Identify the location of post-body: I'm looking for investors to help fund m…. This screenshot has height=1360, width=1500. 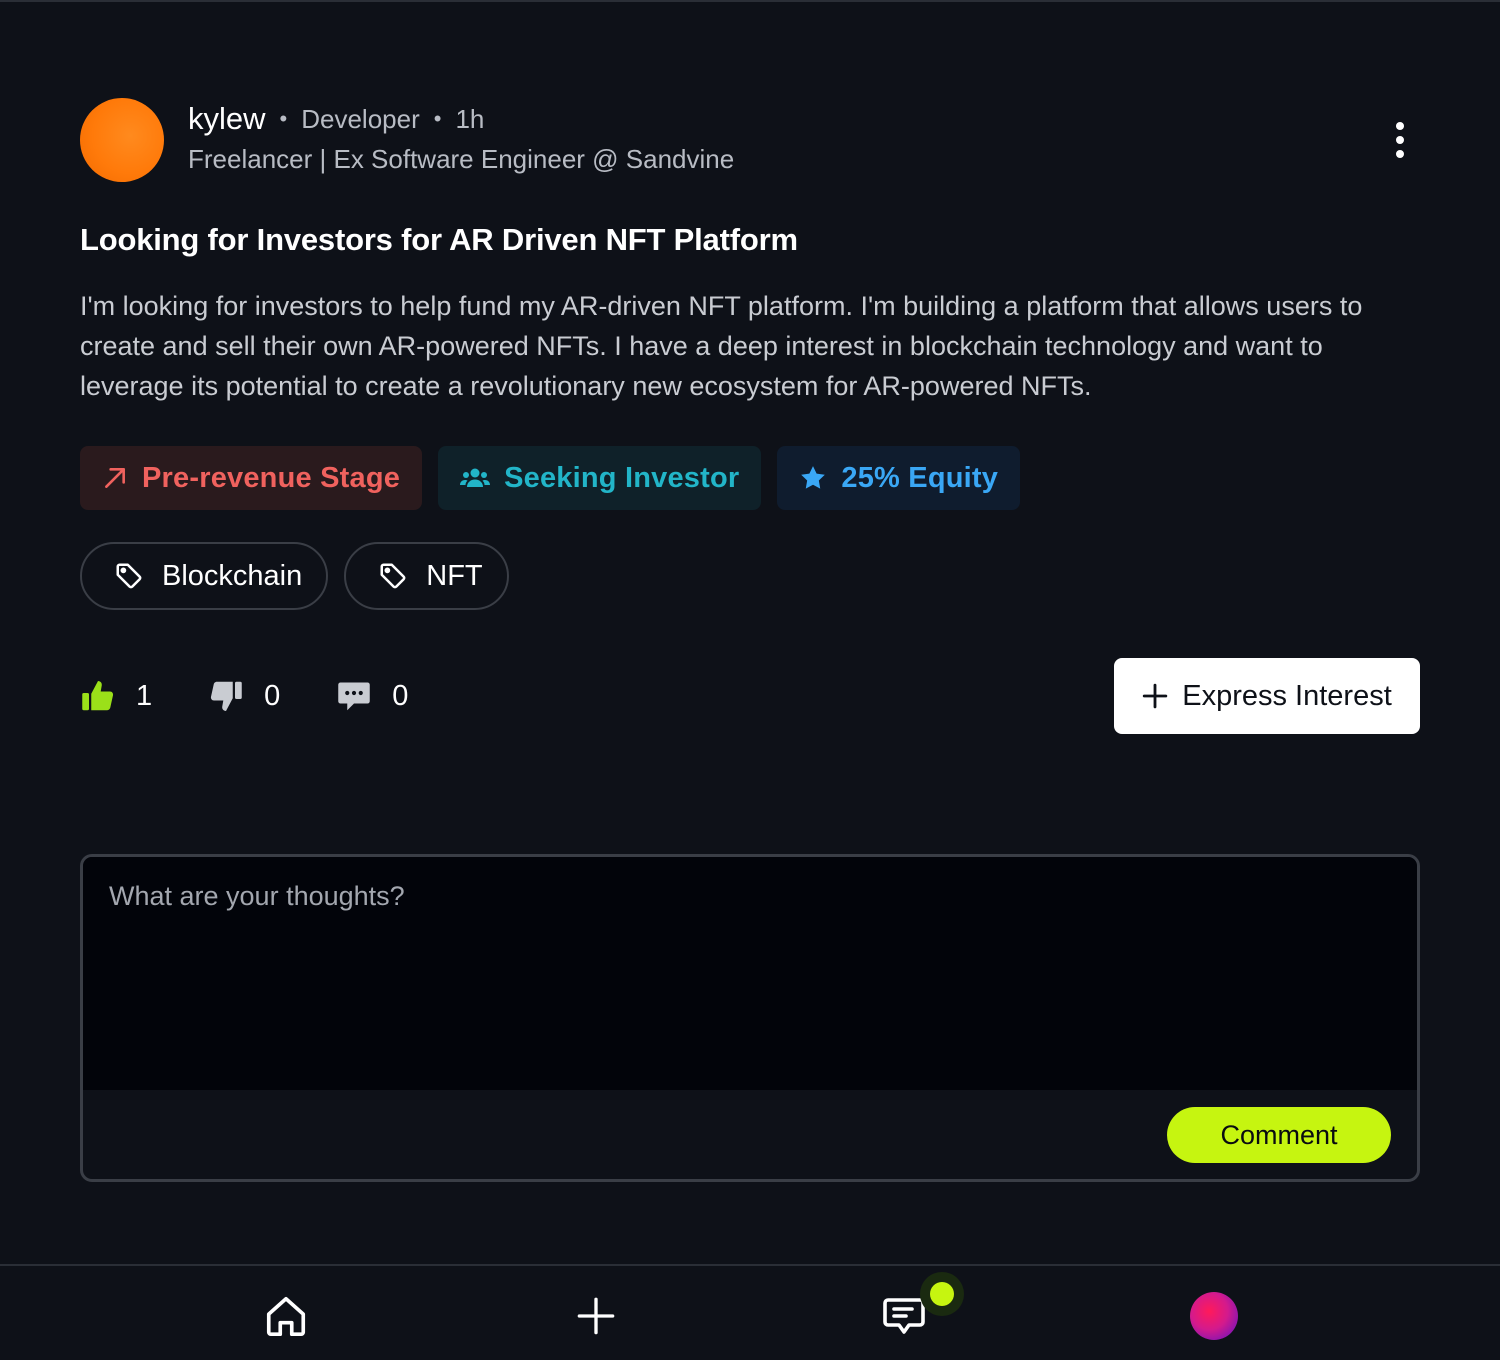
(721, 346).